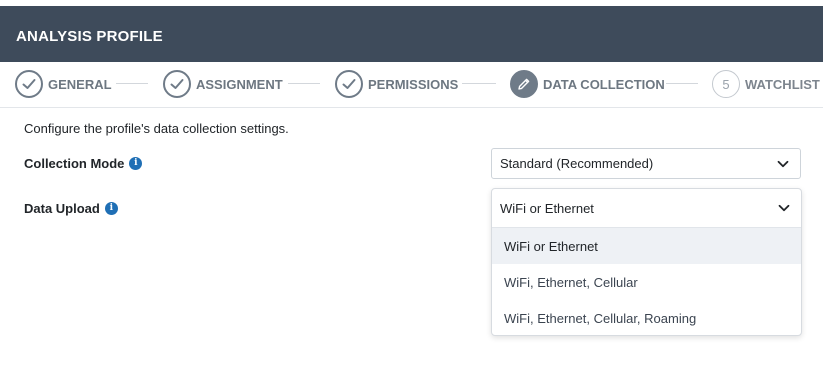 The width and height of the screenshot is (823, 387). I want to click on step-data-collection: DATA COLLECTION, so click(587, 84).